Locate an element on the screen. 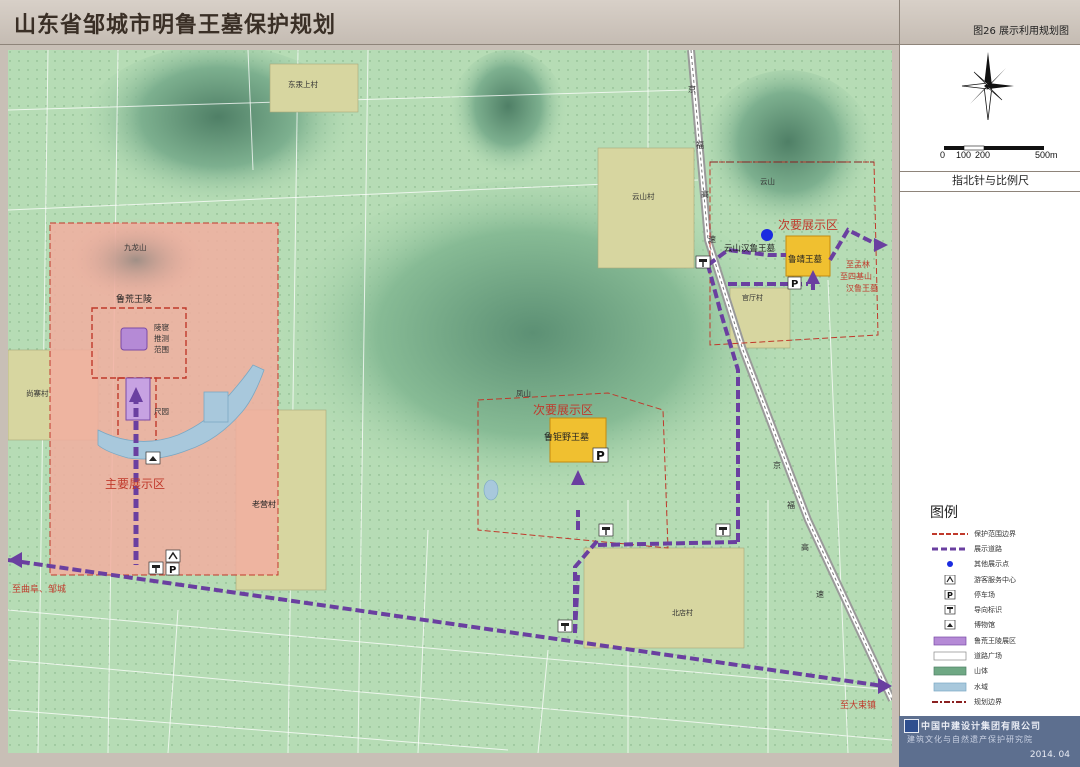 The image size is (1080, 767). rail-char-s1: 京 is located at coordinates (777, 465).